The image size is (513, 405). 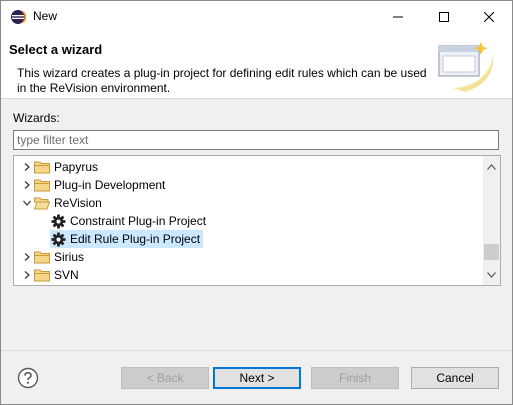 I want to click on wizard-banner-icon, so click(x=466, y=67).